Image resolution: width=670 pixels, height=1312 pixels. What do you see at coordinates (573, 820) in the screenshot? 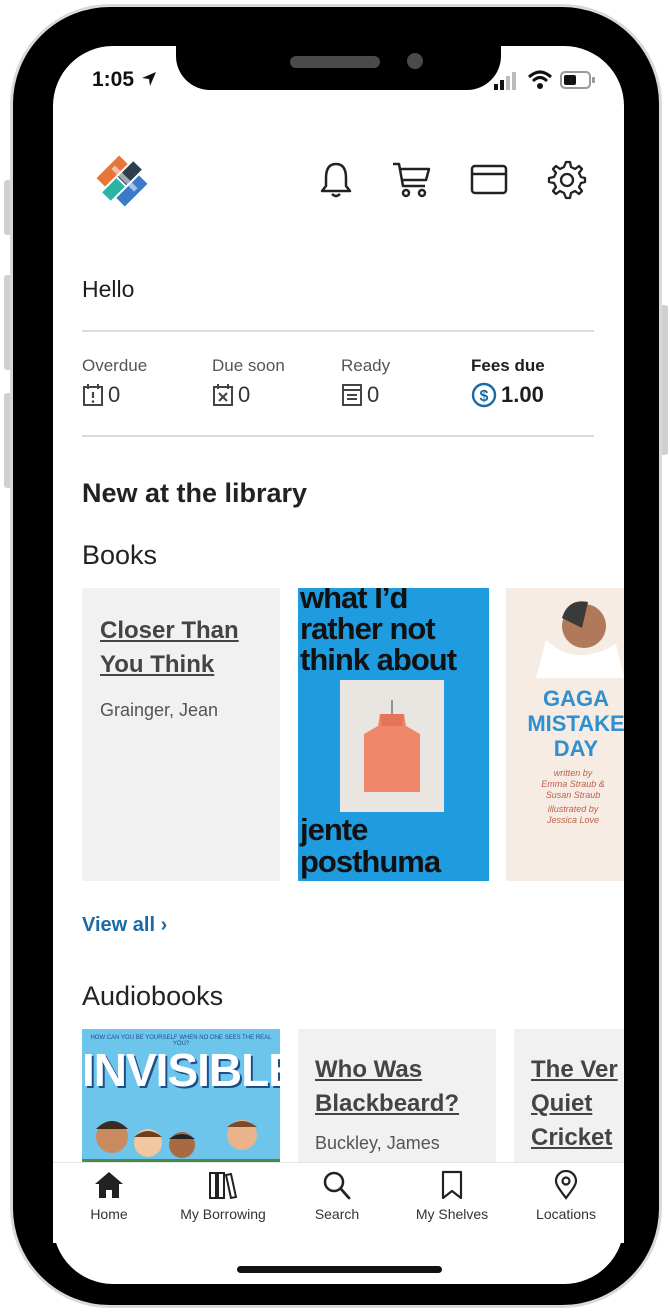
I see `cover-credit: Jessica Love` at bounding box center [573, 820].